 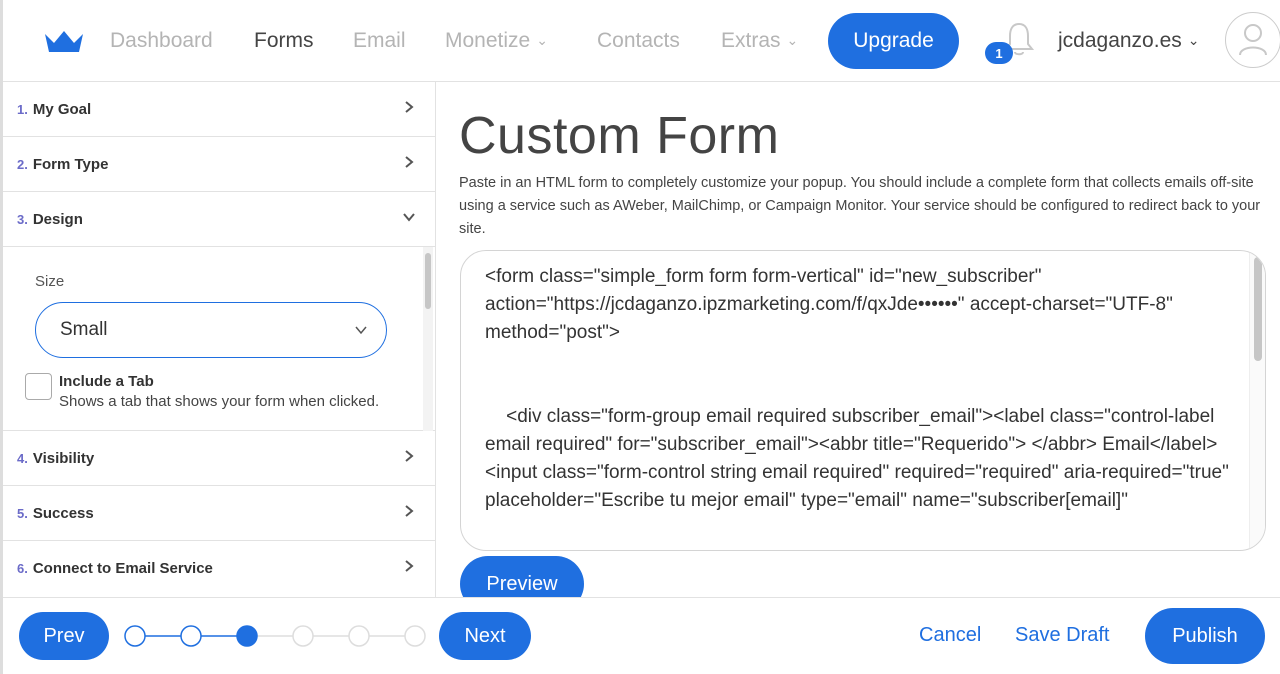 I want to click on step-label: My Goal, so click(x=62, y=109).